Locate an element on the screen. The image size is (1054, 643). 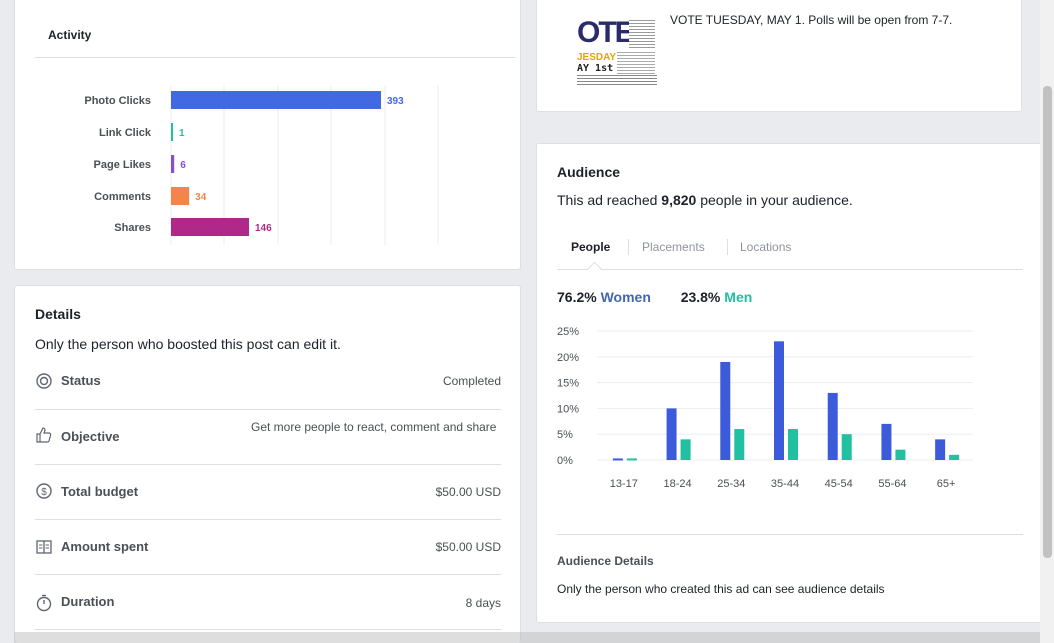
stopwatch-icon is located at coordinates (44, 603).